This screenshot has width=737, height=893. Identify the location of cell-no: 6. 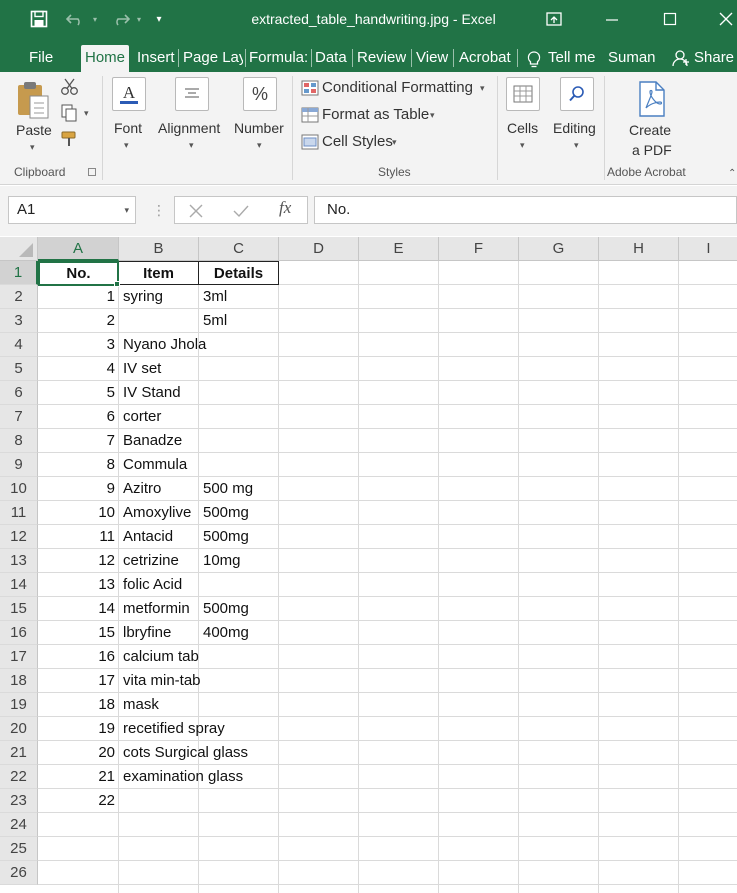
(78, 417).